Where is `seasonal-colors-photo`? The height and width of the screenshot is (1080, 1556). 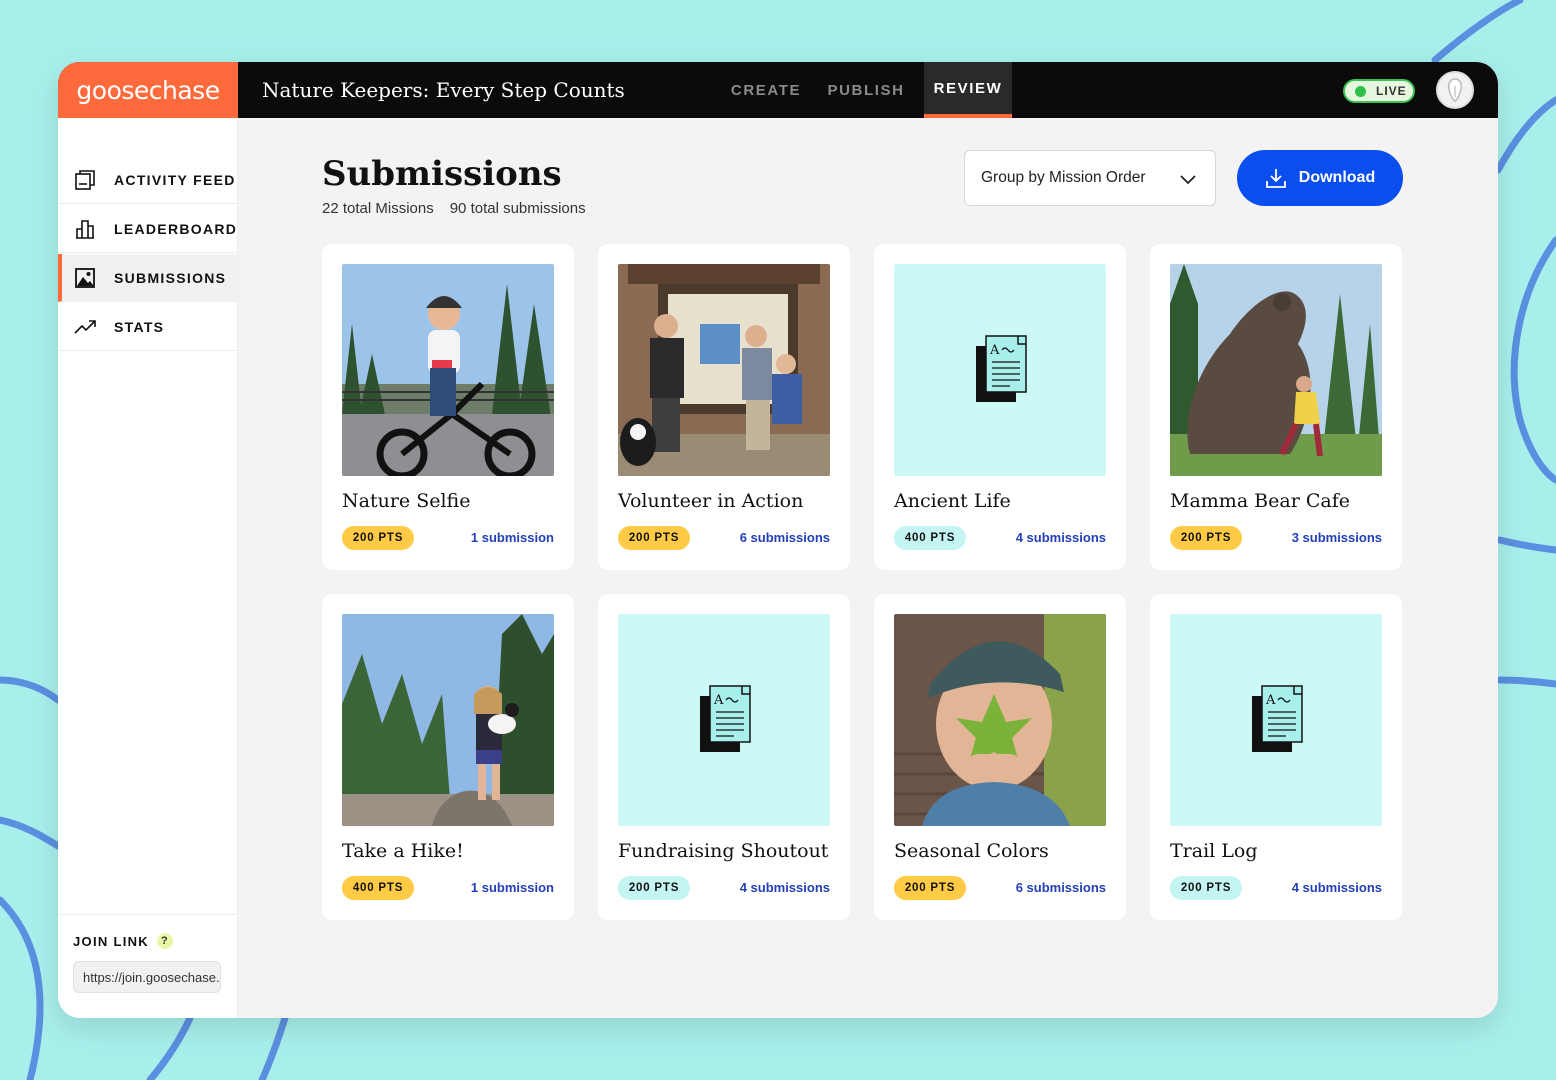 seasonal-colors-photo is located at coordinates (1000, 720).